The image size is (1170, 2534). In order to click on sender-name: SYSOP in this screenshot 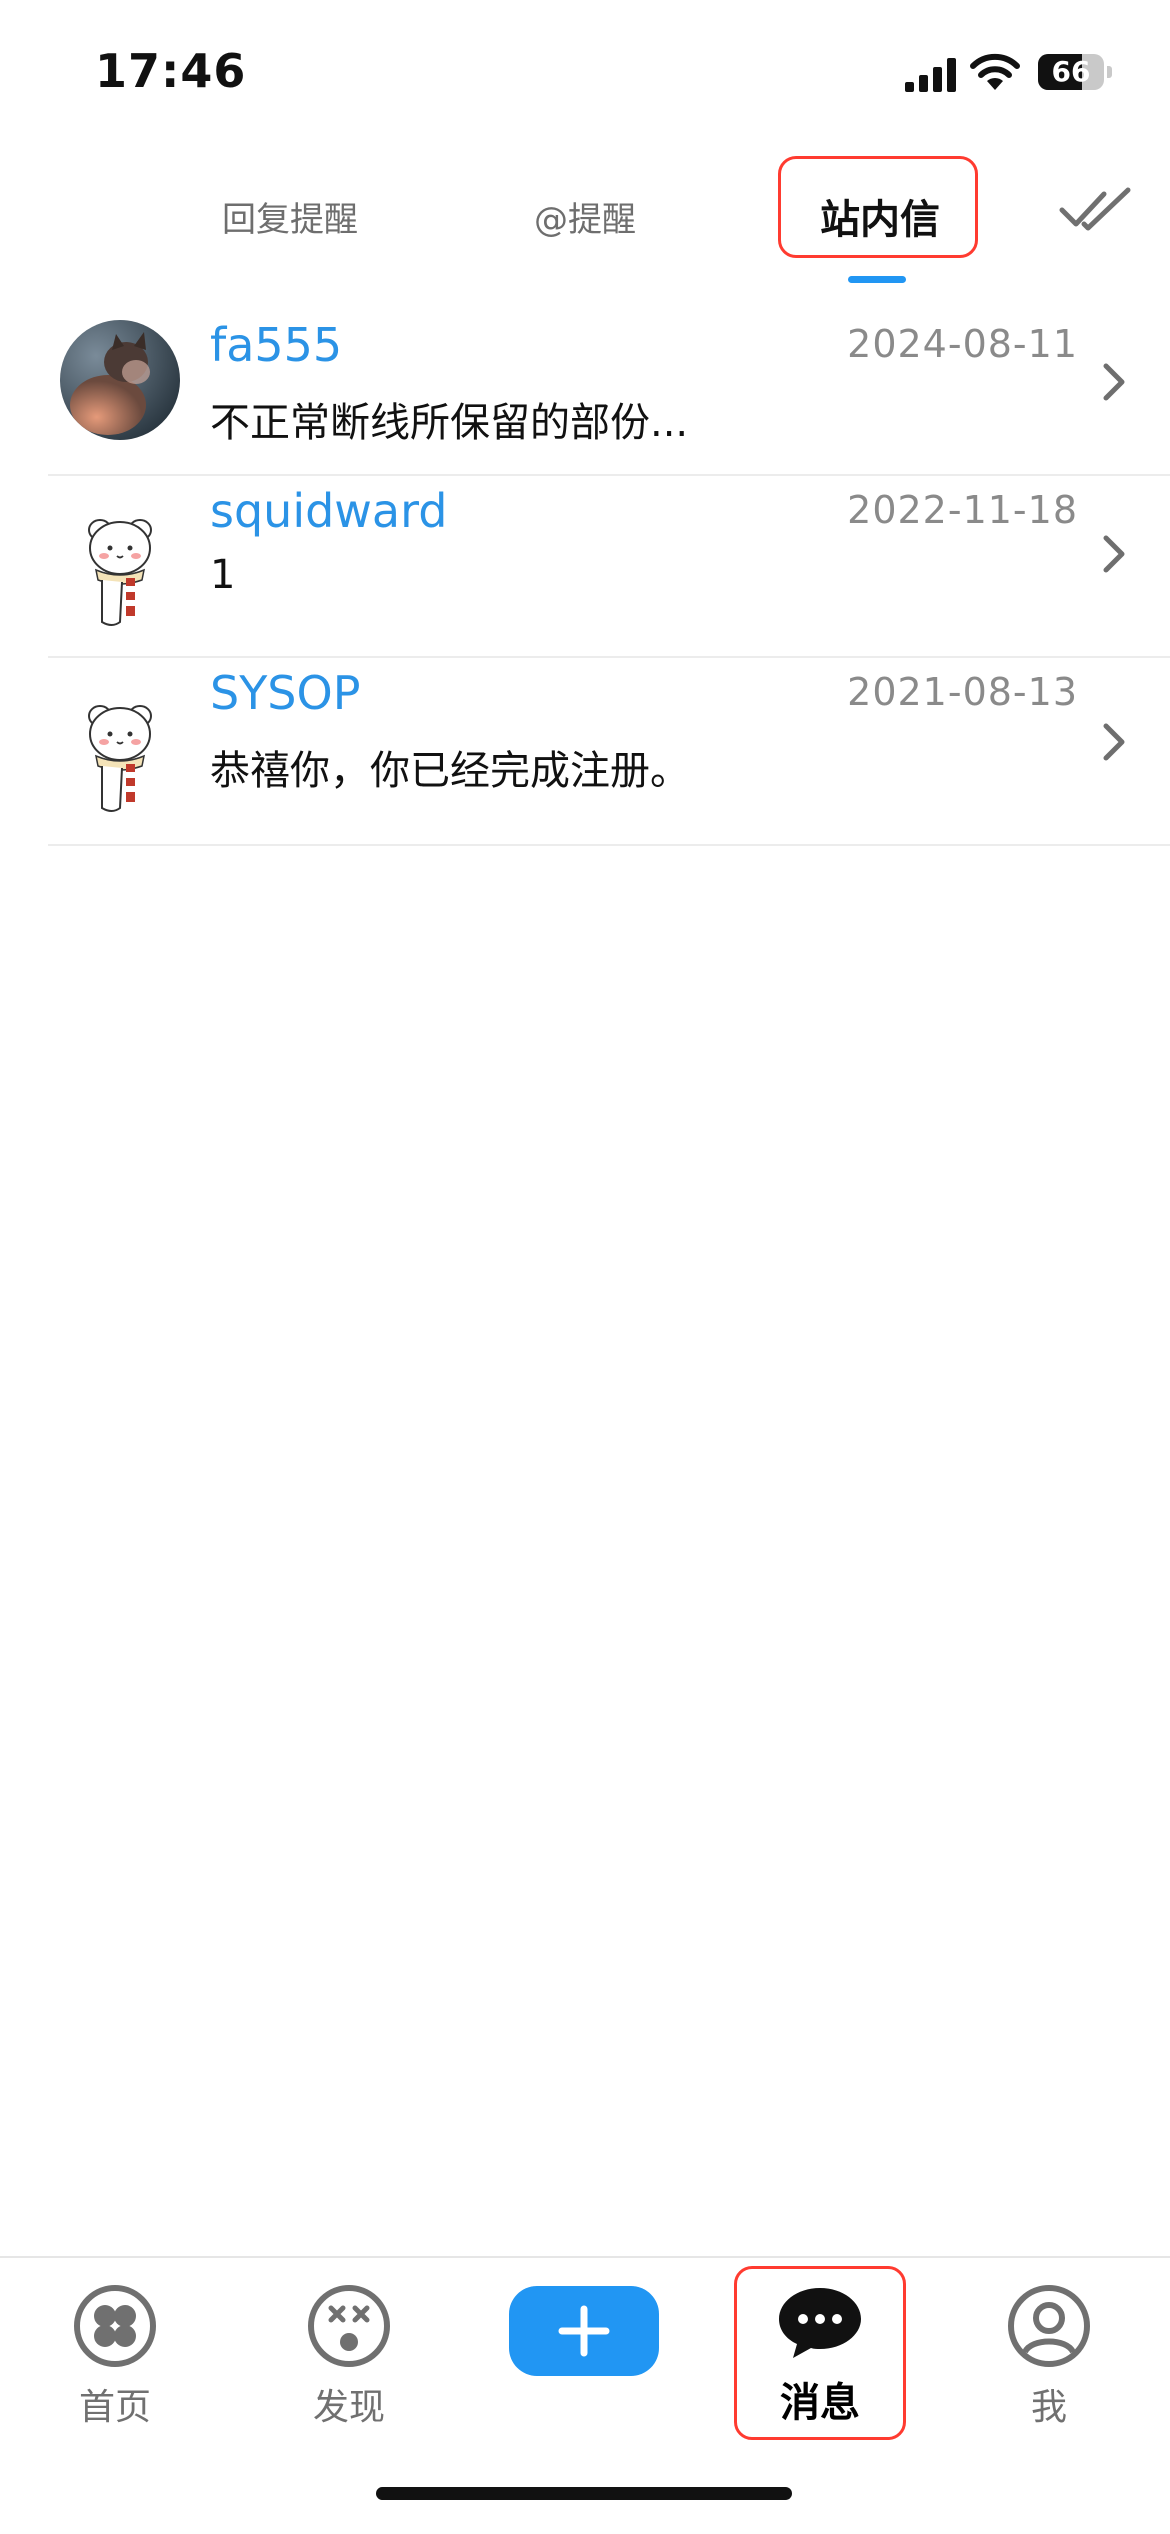, I will do `click(285, 693)`.